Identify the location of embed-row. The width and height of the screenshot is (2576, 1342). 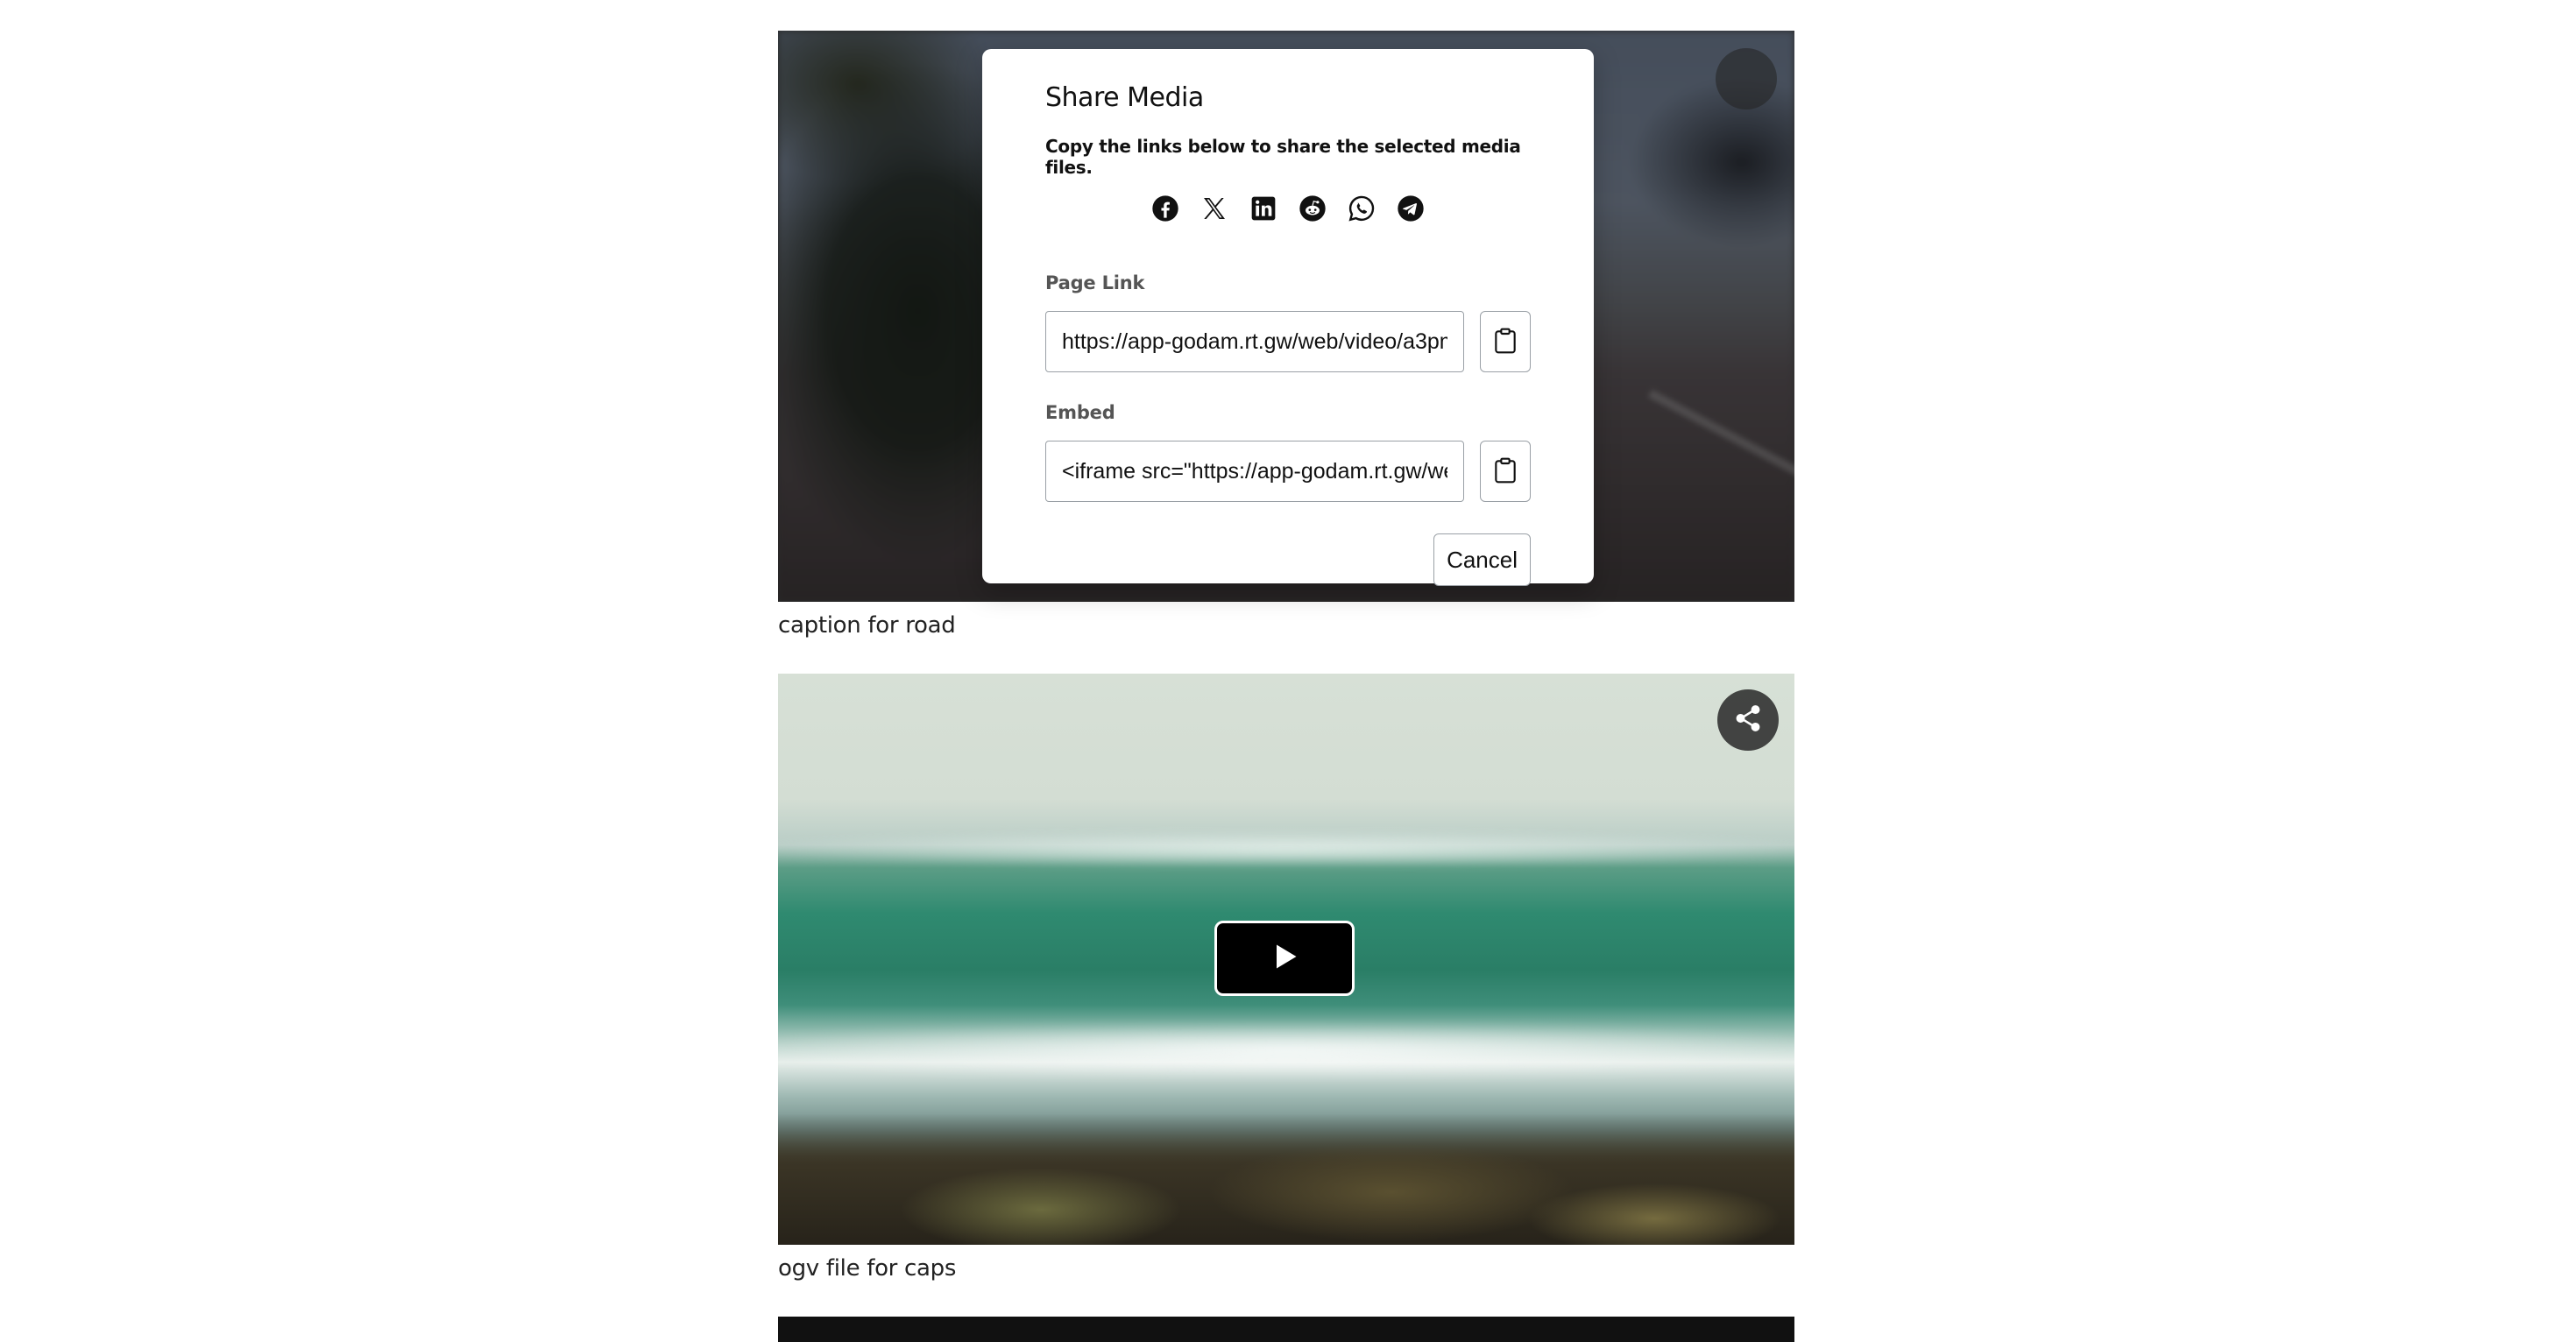
(1288, 471).